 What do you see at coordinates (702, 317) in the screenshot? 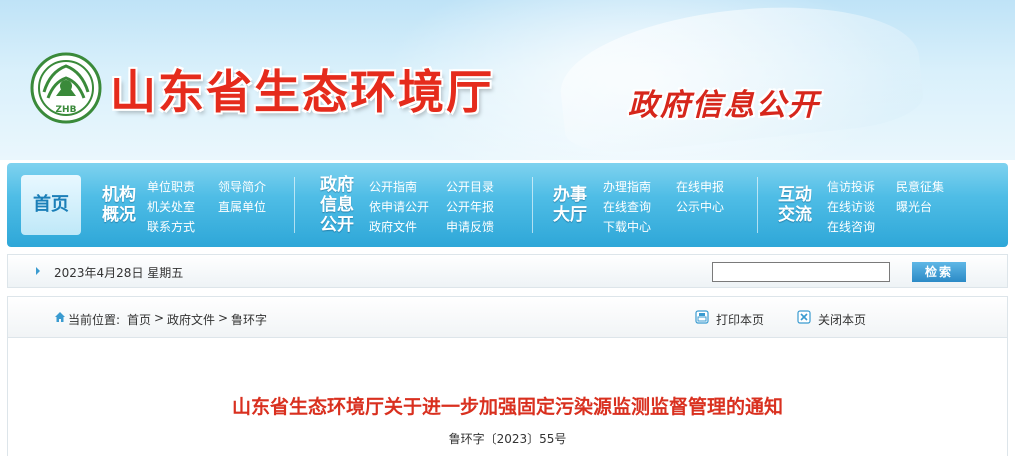
I see `print-icon` at bounding box center [702, 317].